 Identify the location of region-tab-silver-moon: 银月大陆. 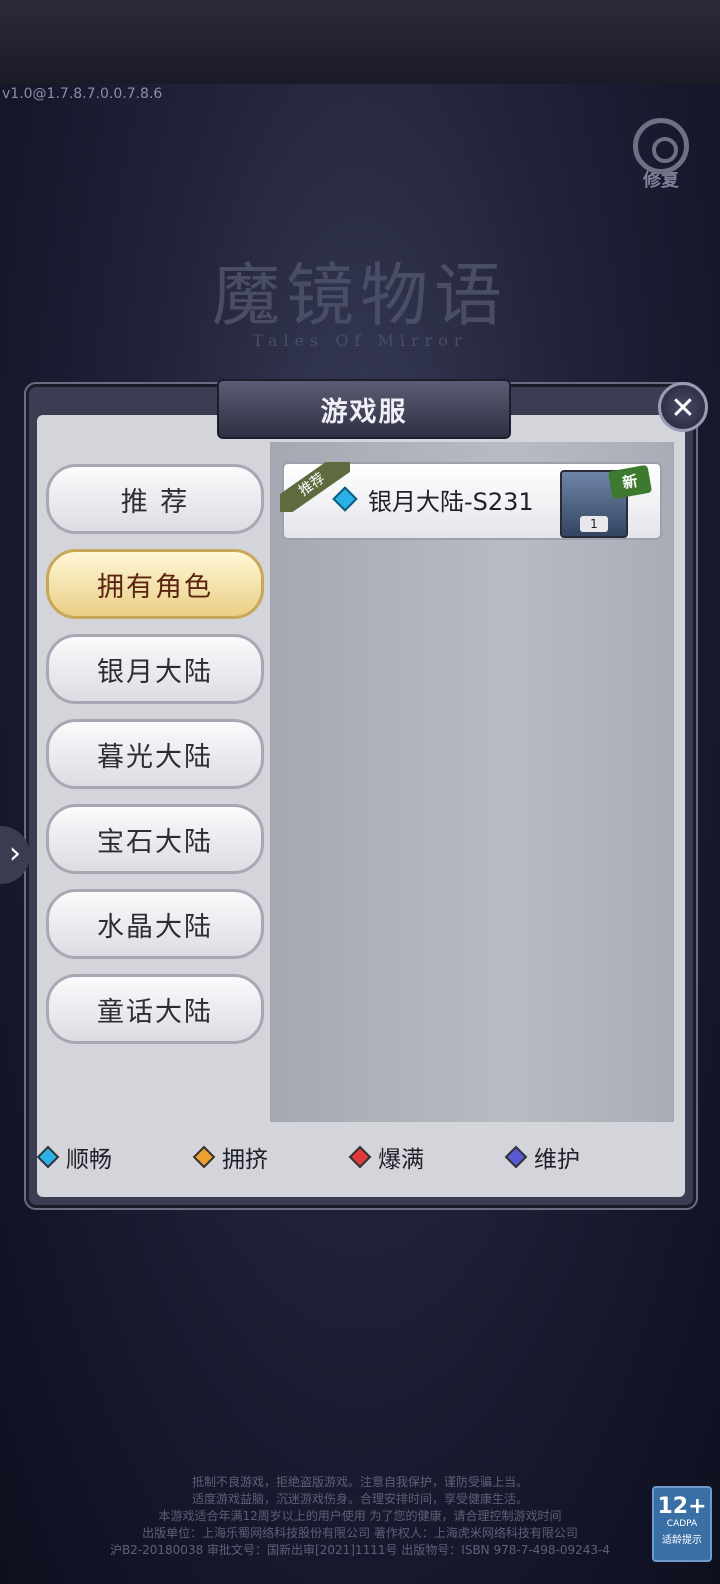
(155, 669).